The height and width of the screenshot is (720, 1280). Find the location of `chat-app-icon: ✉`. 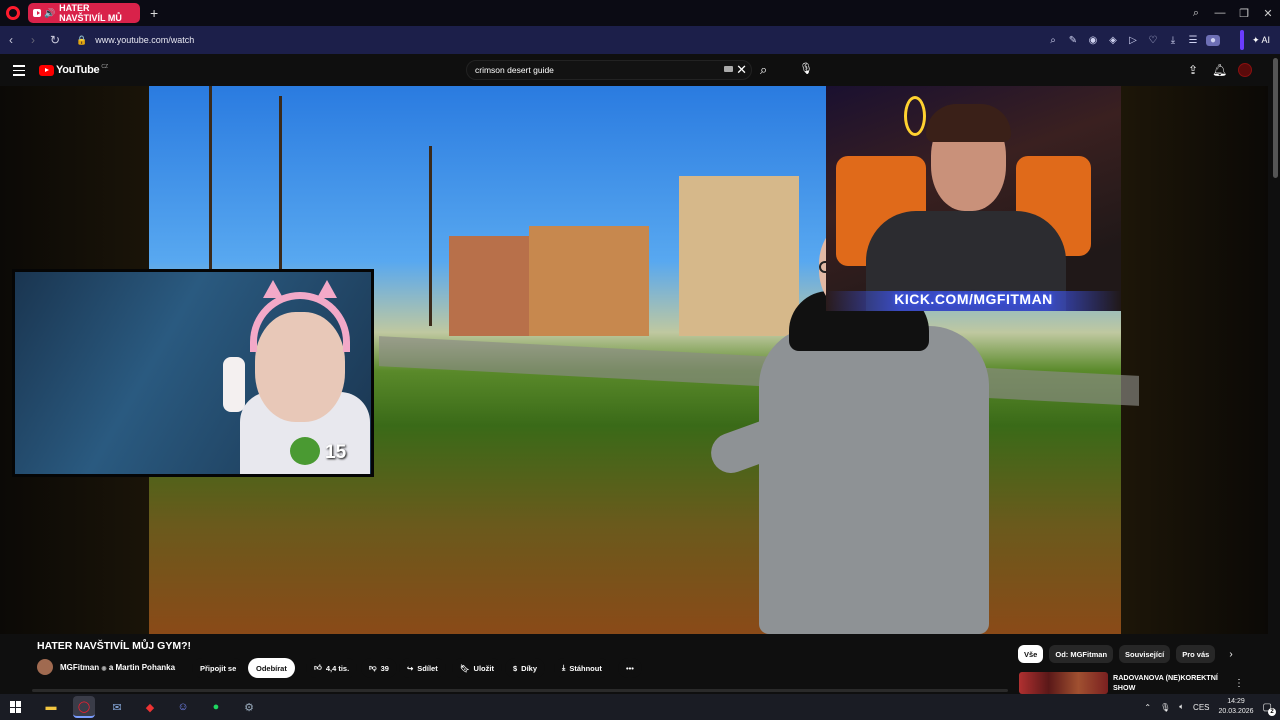

chat-app-icon: ✉ is located at coordinates (117, 707).